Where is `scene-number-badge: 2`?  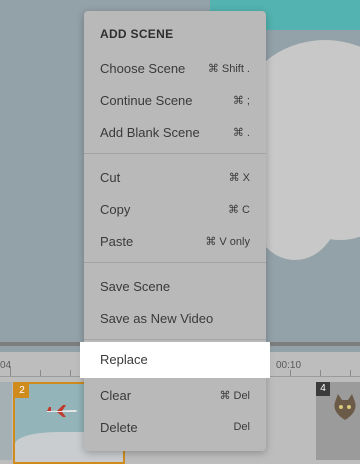 scene-number-badge: 2 is located at coordinates (22, 391).